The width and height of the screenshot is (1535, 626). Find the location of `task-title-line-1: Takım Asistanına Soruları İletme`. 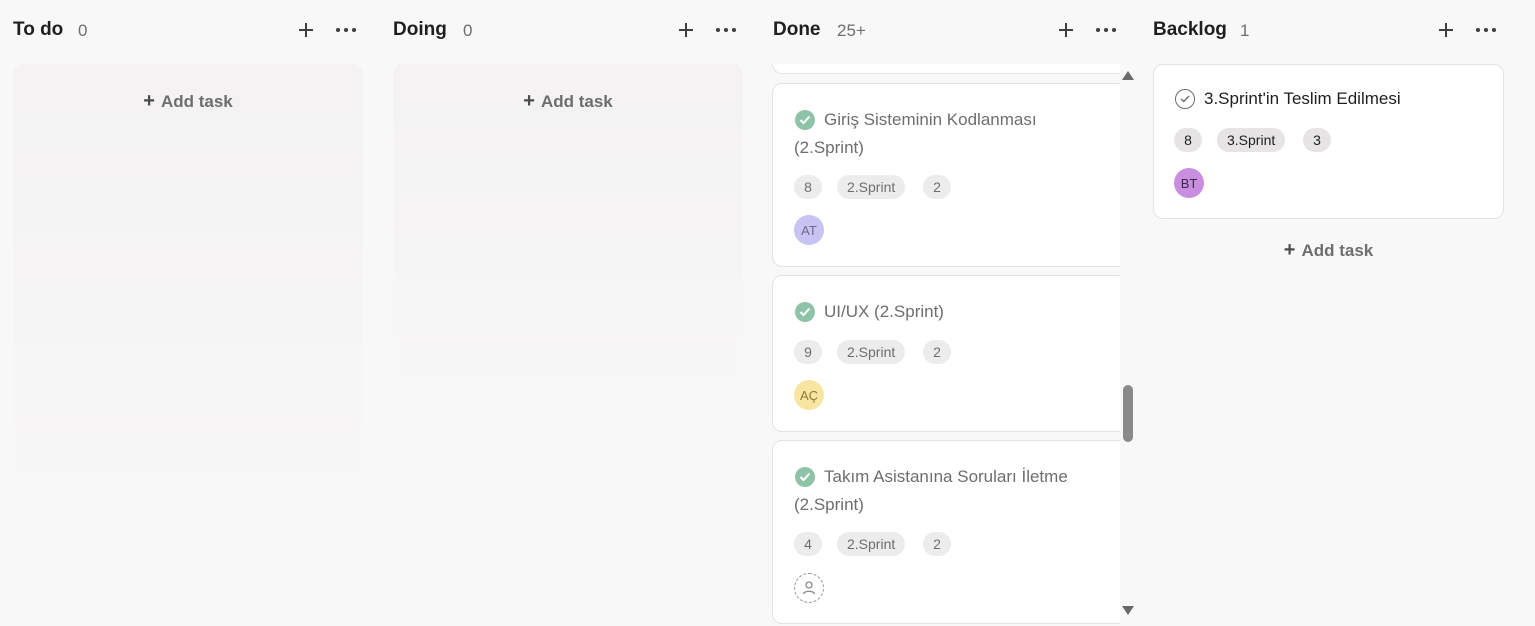

task-title-line-1: Takım Asistanına Soruları İletme is located at coordinates (946, 476).